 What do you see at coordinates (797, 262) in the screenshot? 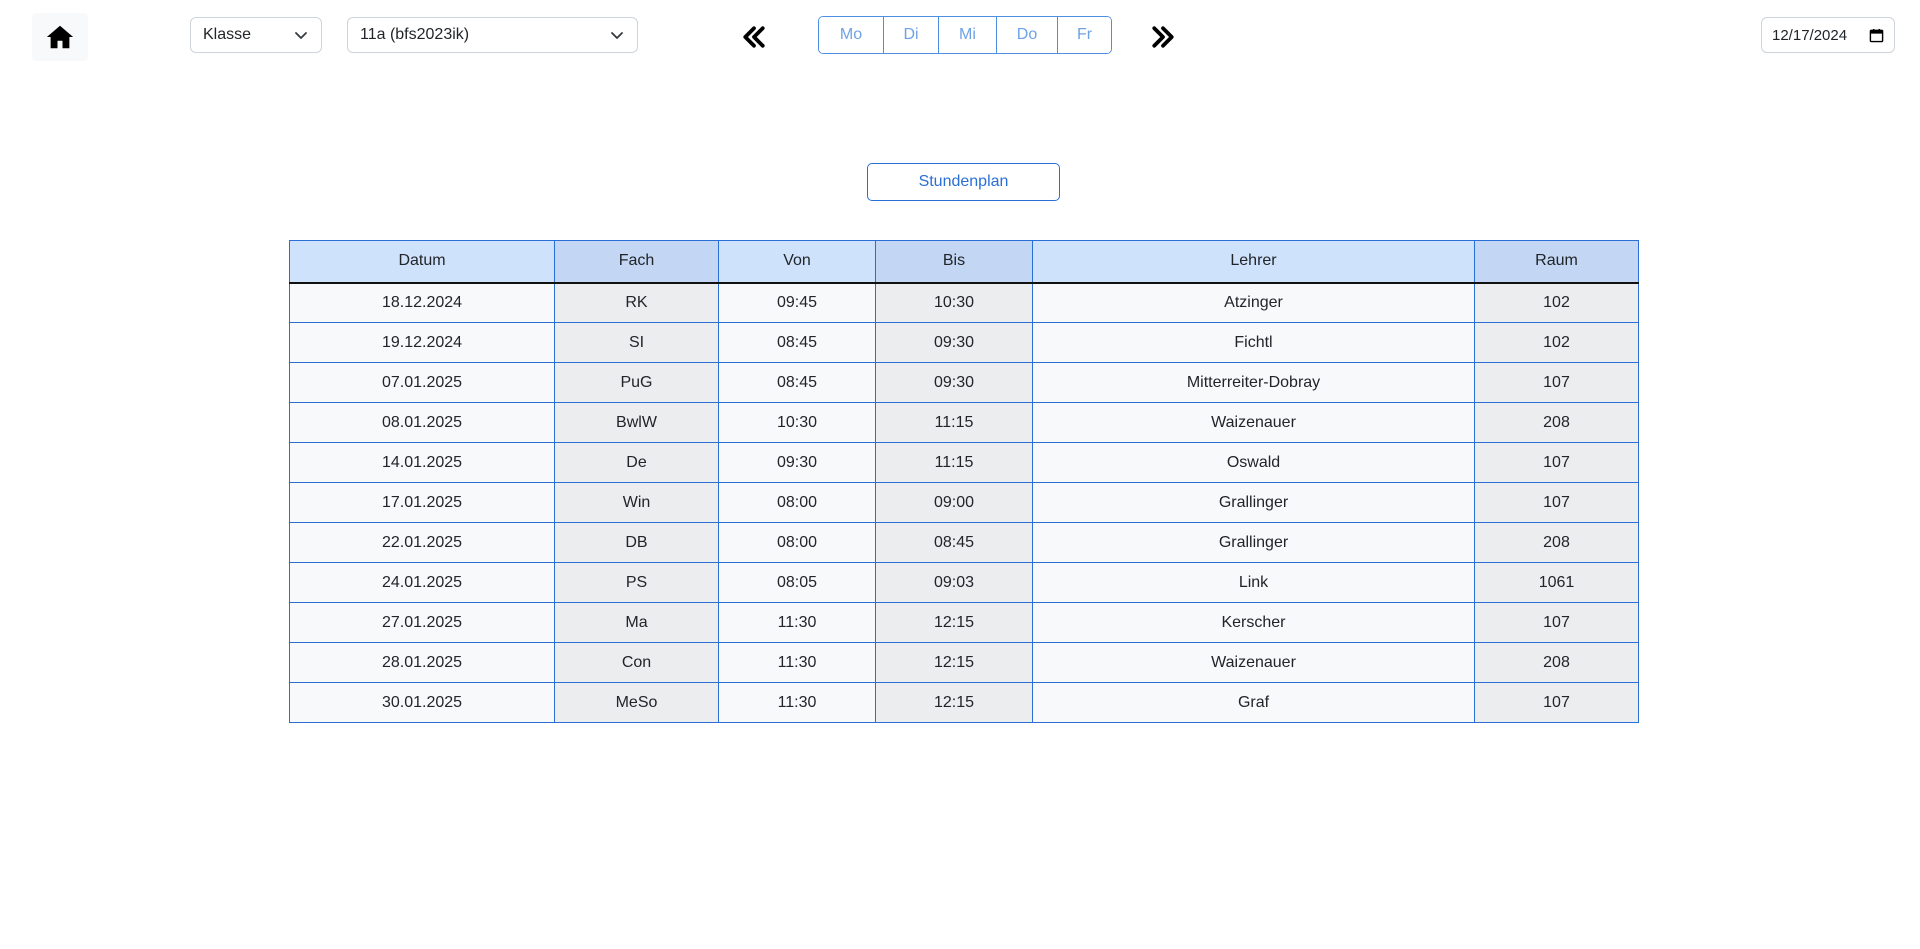
I see `column-header-von: Von` at bounding box center [797, 262].